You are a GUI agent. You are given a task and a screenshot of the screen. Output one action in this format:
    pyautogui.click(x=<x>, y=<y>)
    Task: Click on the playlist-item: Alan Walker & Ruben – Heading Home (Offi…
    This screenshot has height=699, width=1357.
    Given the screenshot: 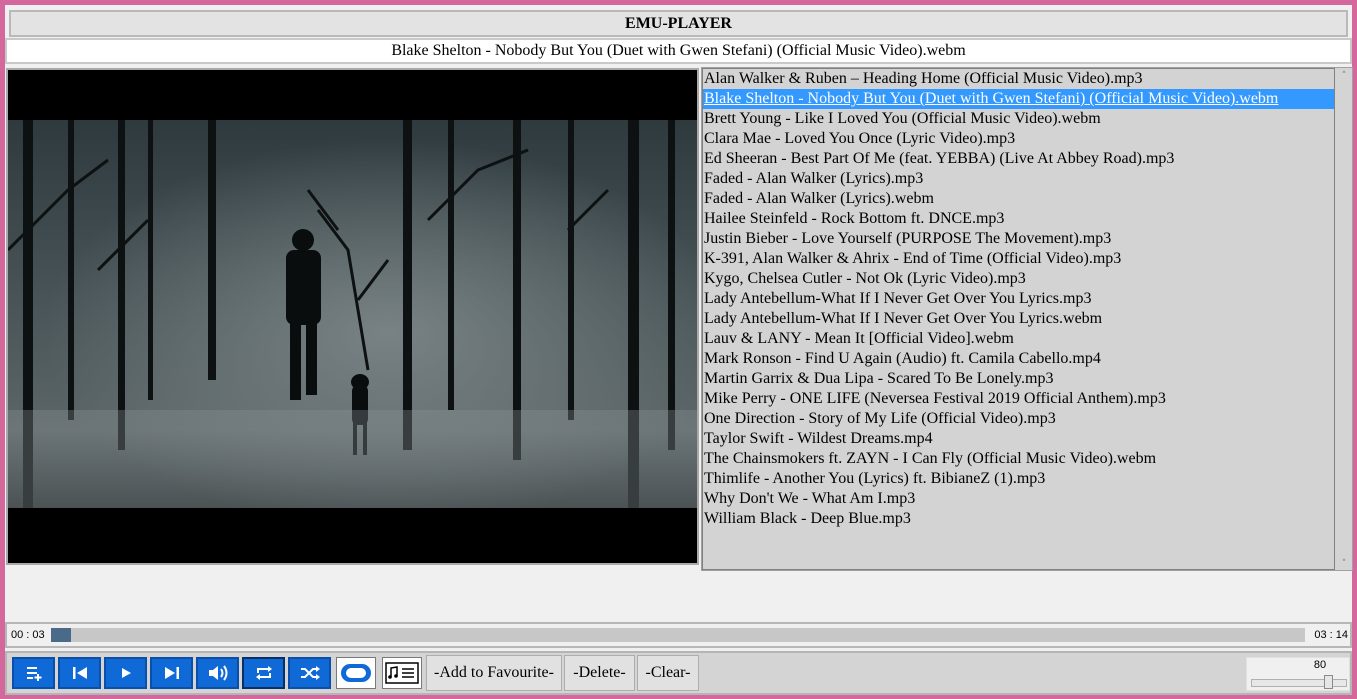 What is the action you would take?
    pyautogui.click(x=1018, y=79)
    